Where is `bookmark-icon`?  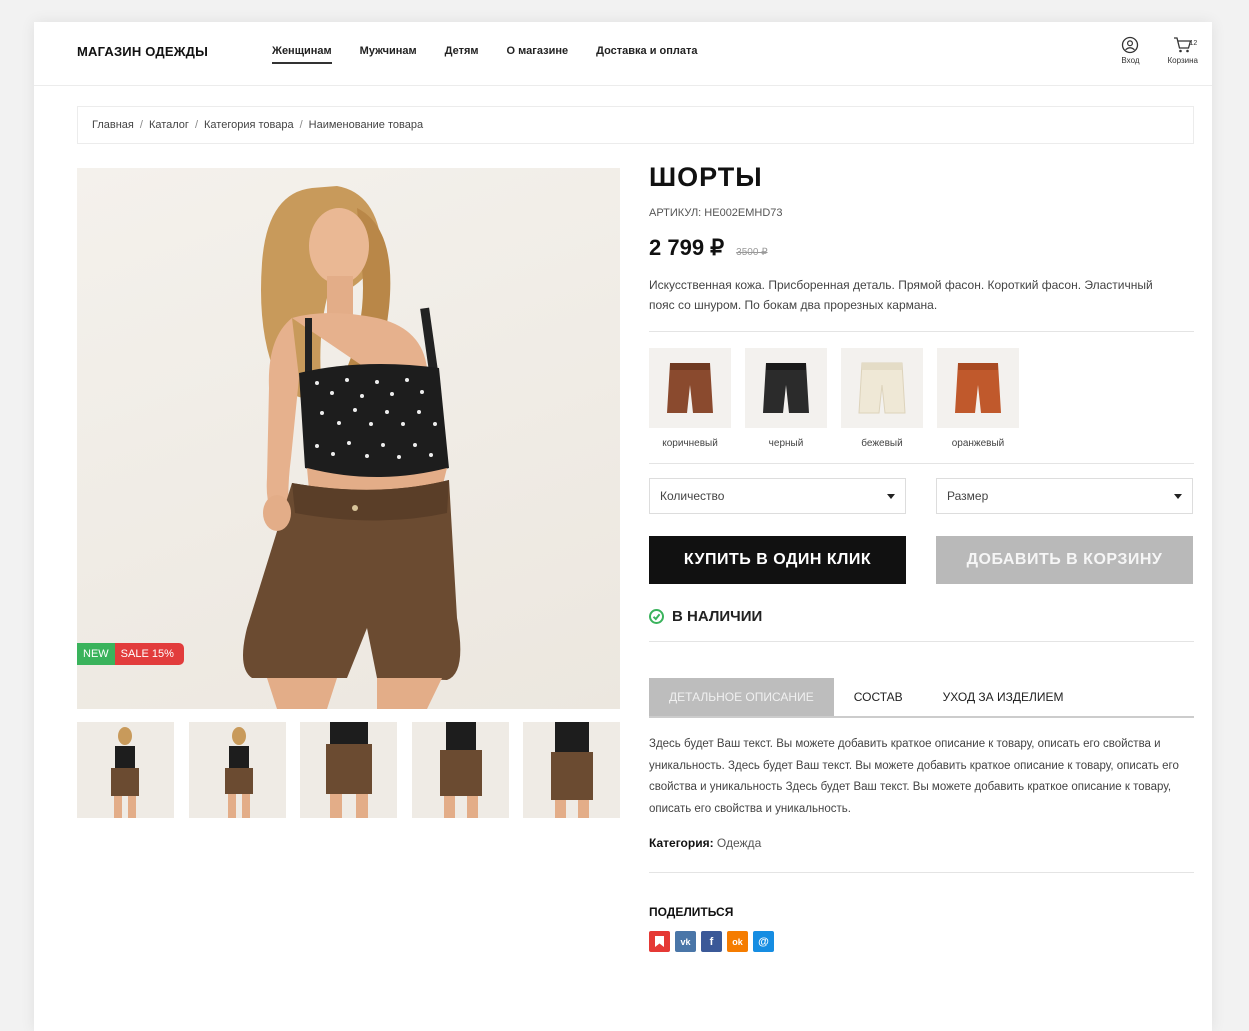
bookmark-icon is located at coordinates (659, 941).